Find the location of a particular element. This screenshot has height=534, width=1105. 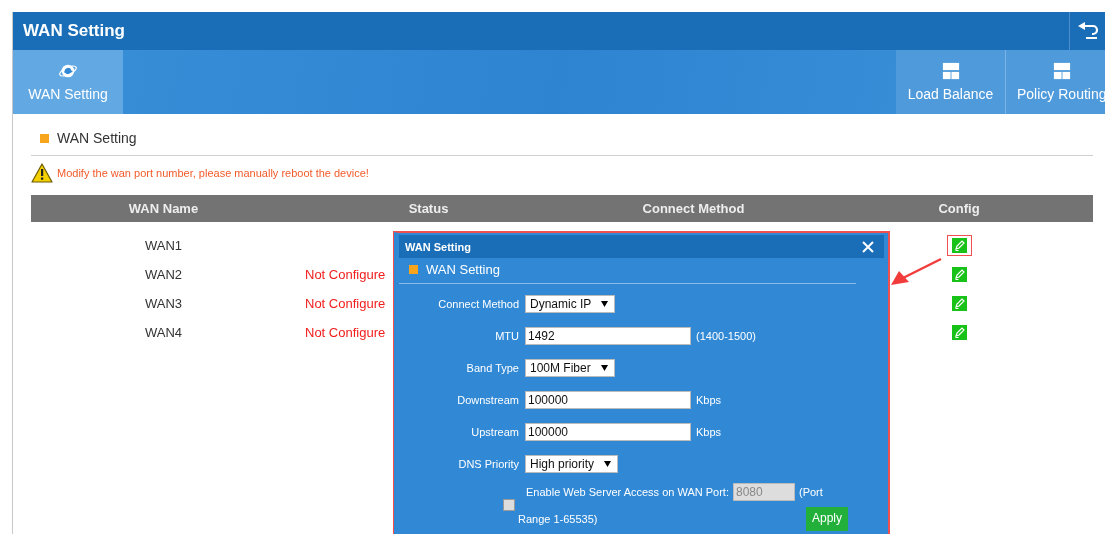

table-cell: WAN3 is located at coordinates (163, 303).